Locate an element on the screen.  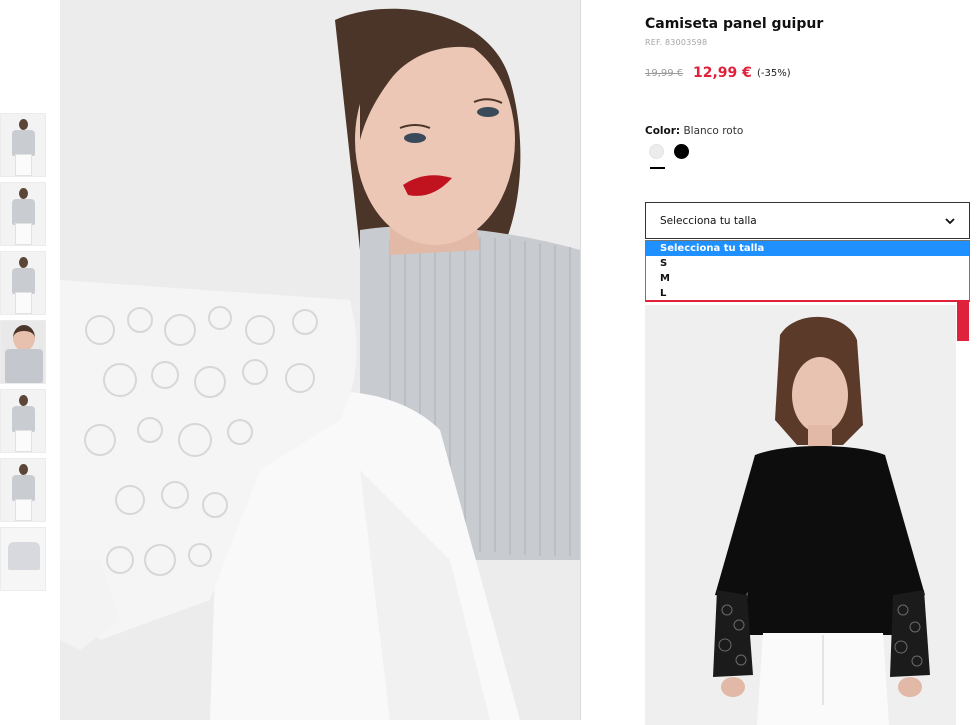
product-title: Camiseta panel guipur is located at coordinates (734, 24).